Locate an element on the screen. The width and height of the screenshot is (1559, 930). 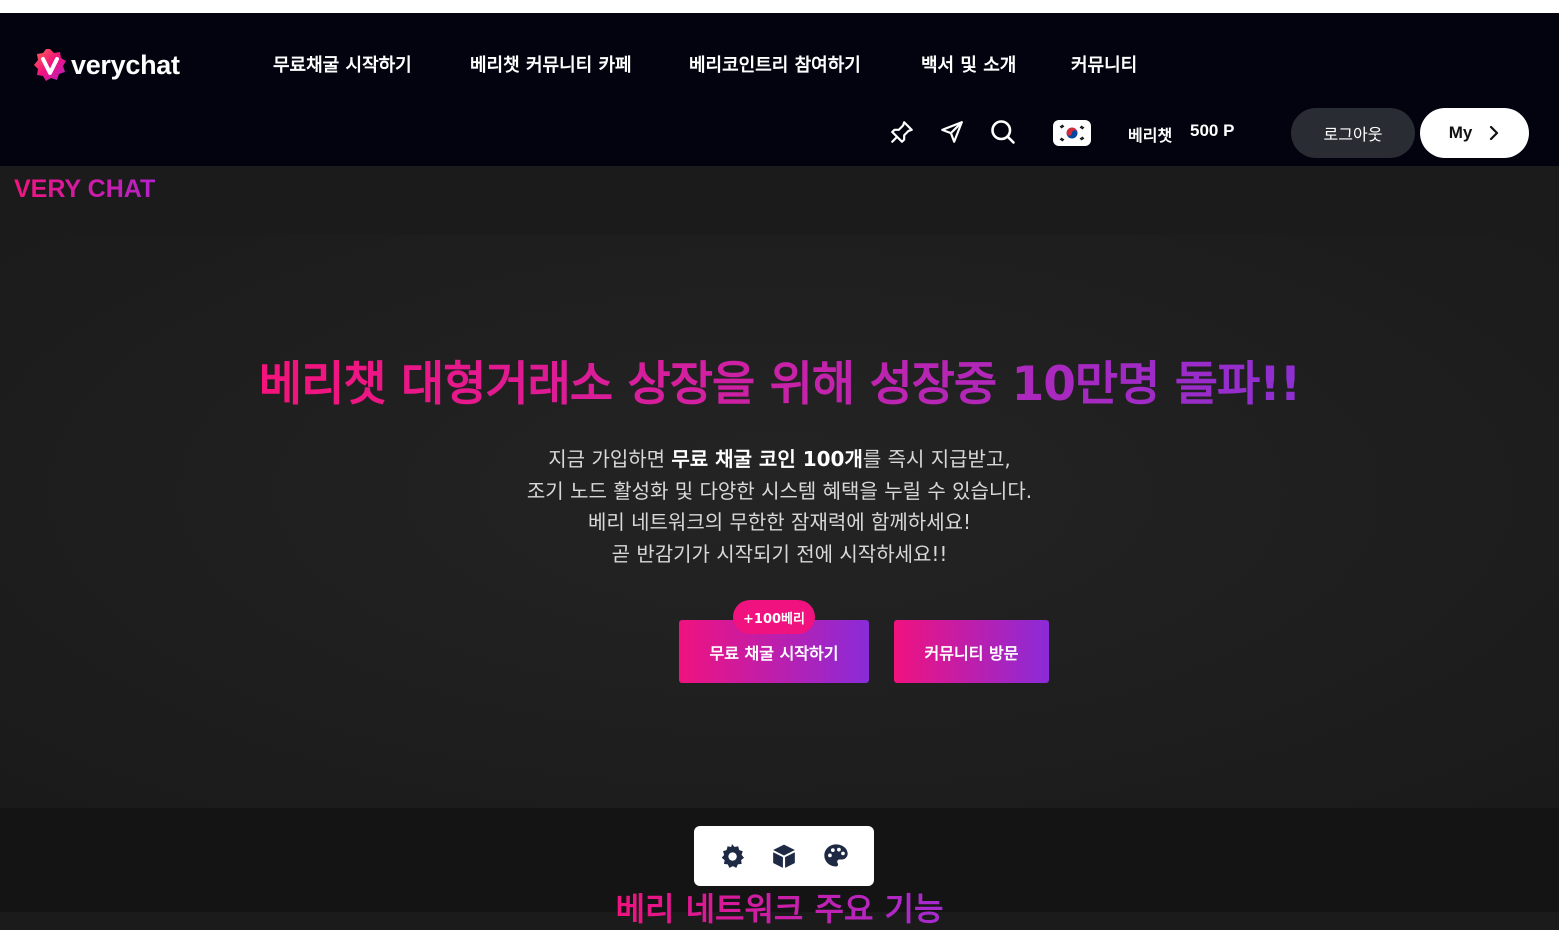
cube-icon is located at coordinates (784, 856).